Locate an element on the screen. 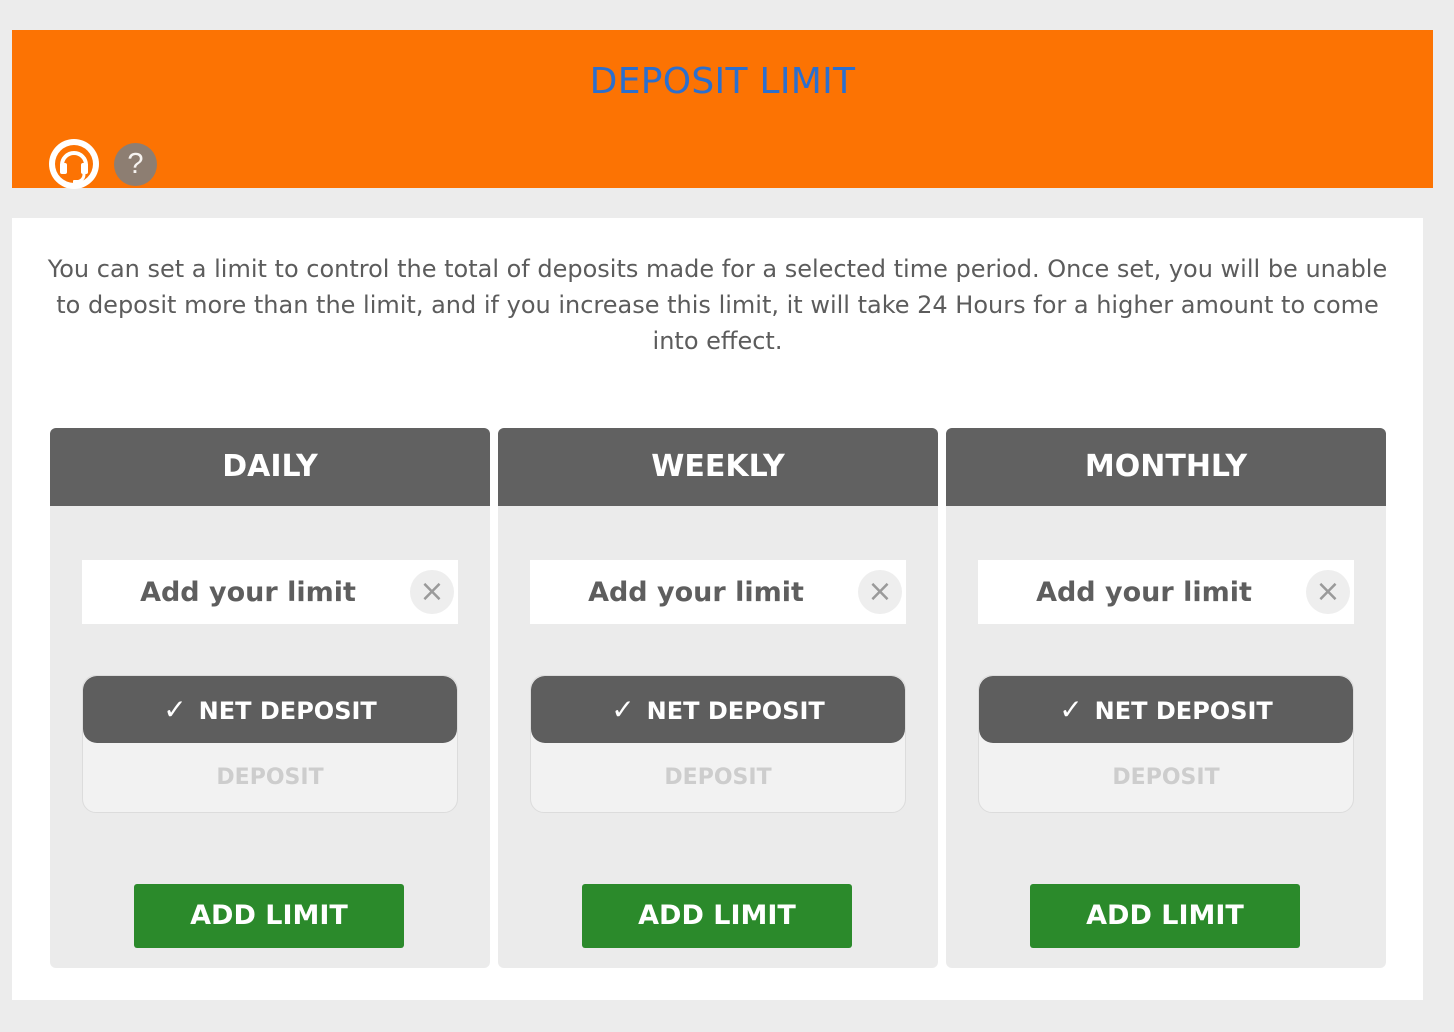 The image size is (1454, 1032). card-title: WEEKLY is located at coordinates (718, 467).